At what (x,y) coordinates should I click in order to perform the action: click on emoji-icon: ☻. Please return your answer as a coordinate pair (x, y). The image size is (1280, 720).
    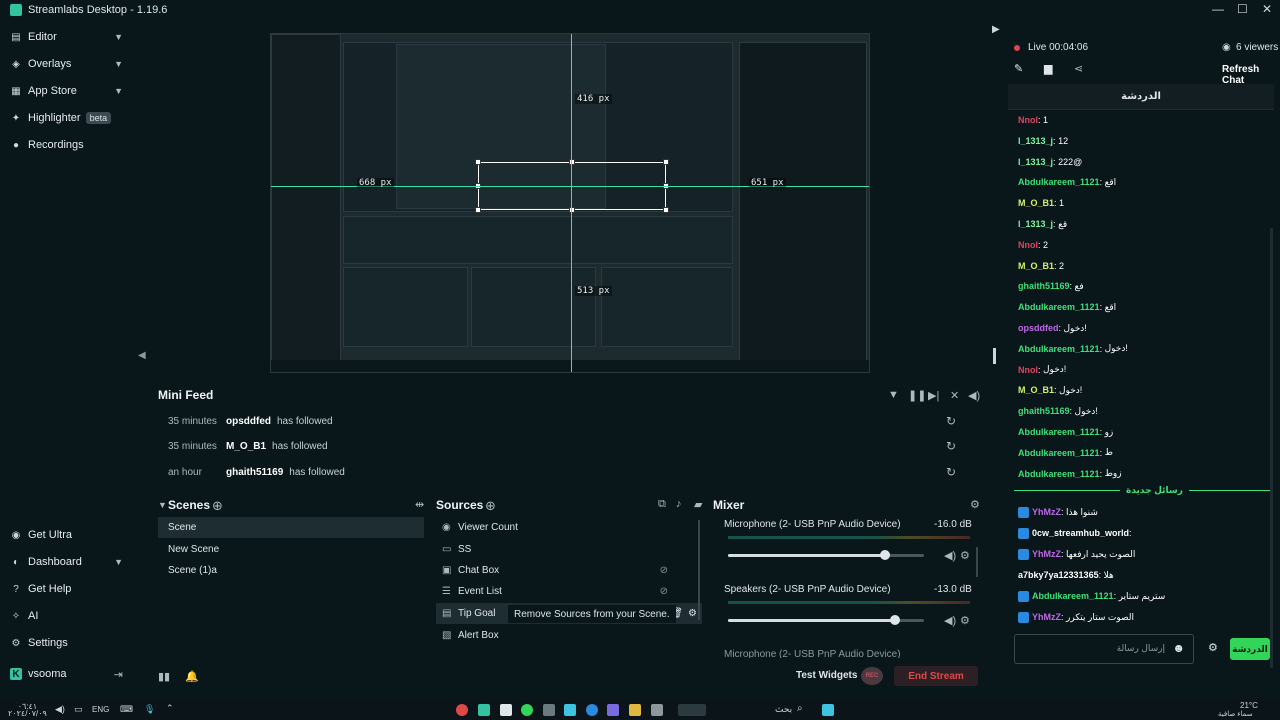
    Looking at the image, I should click on (1178, 648).